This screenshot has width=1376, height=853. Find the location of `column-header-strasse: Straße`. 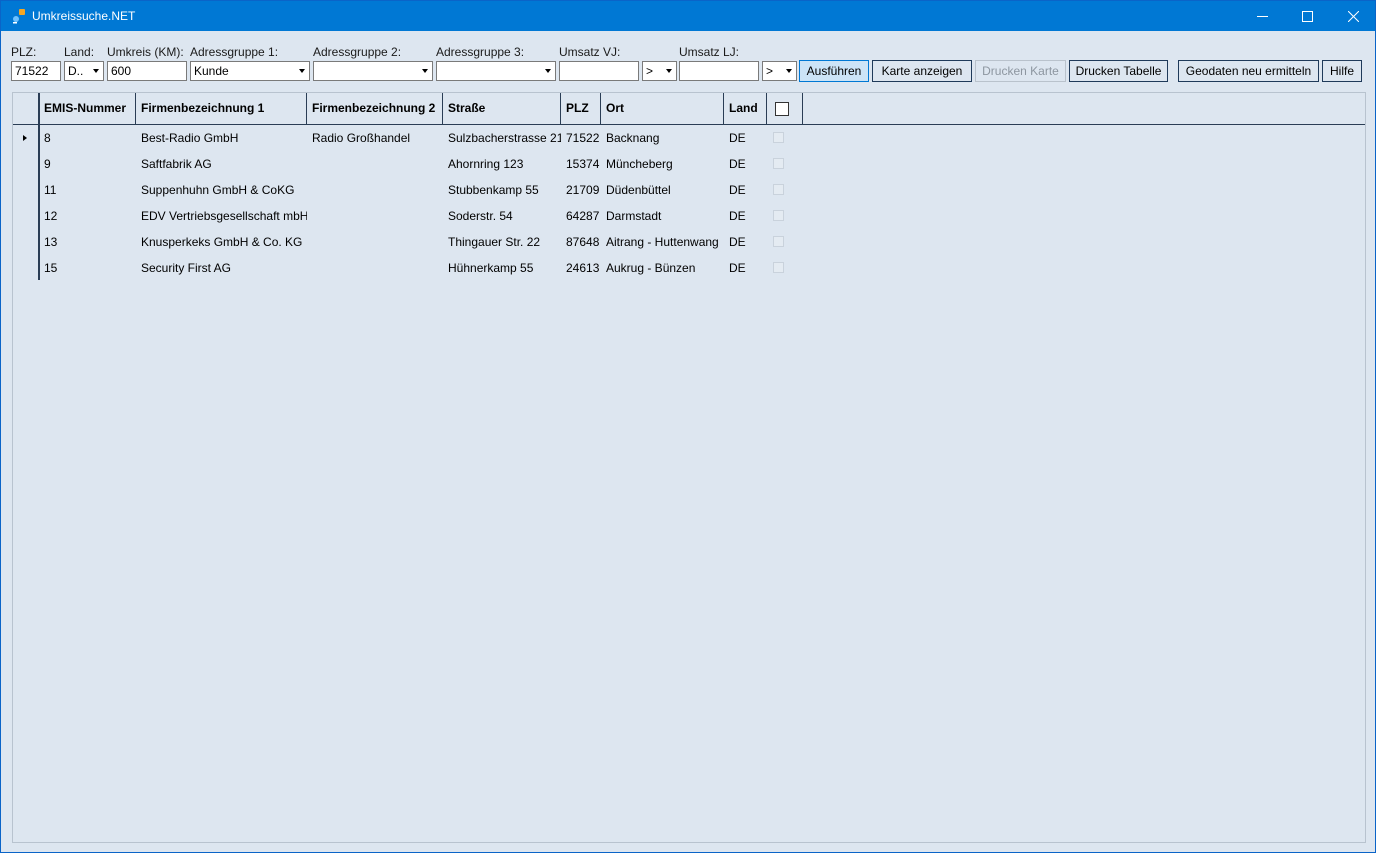

column-header-strasse: Straße is located at coordinates (502, 108).